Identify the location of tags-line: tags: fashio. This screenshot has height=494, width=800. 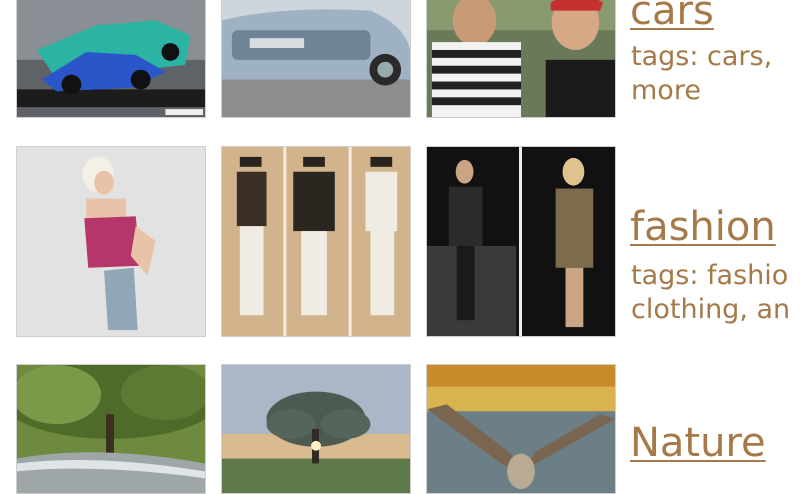
(710, 275).